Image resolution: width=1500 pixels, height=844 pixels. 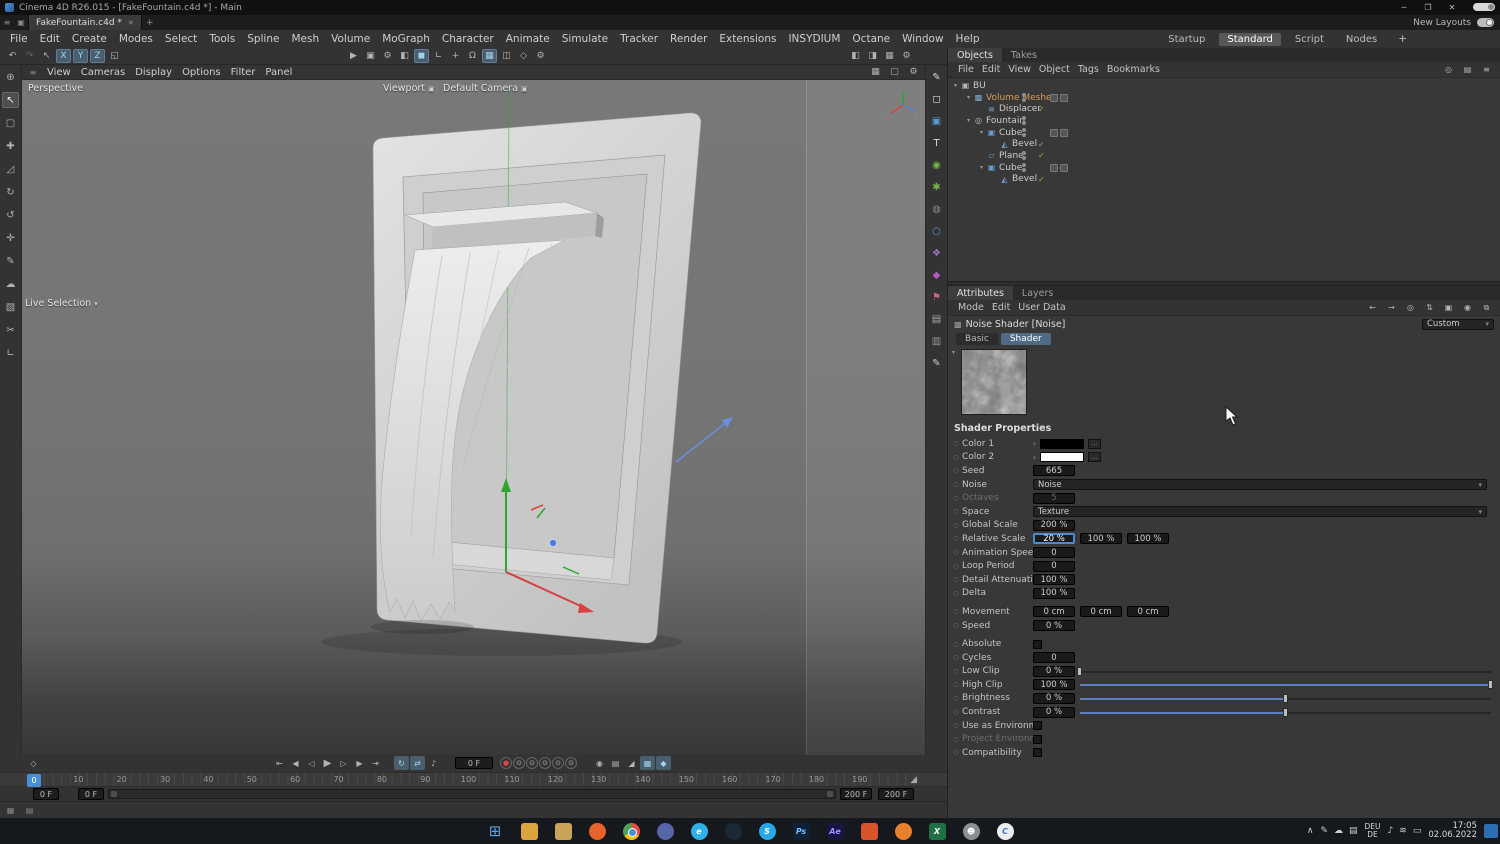 I want to click on record-keyframe-button: ●, so click(x=506, y=763).